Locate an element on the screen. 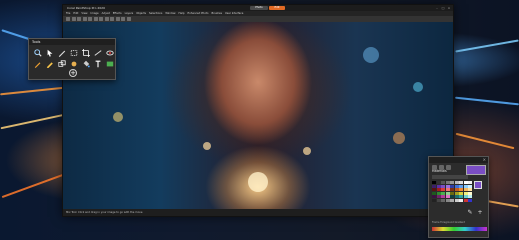  straighten-icon is located at coordinates (98, 52).